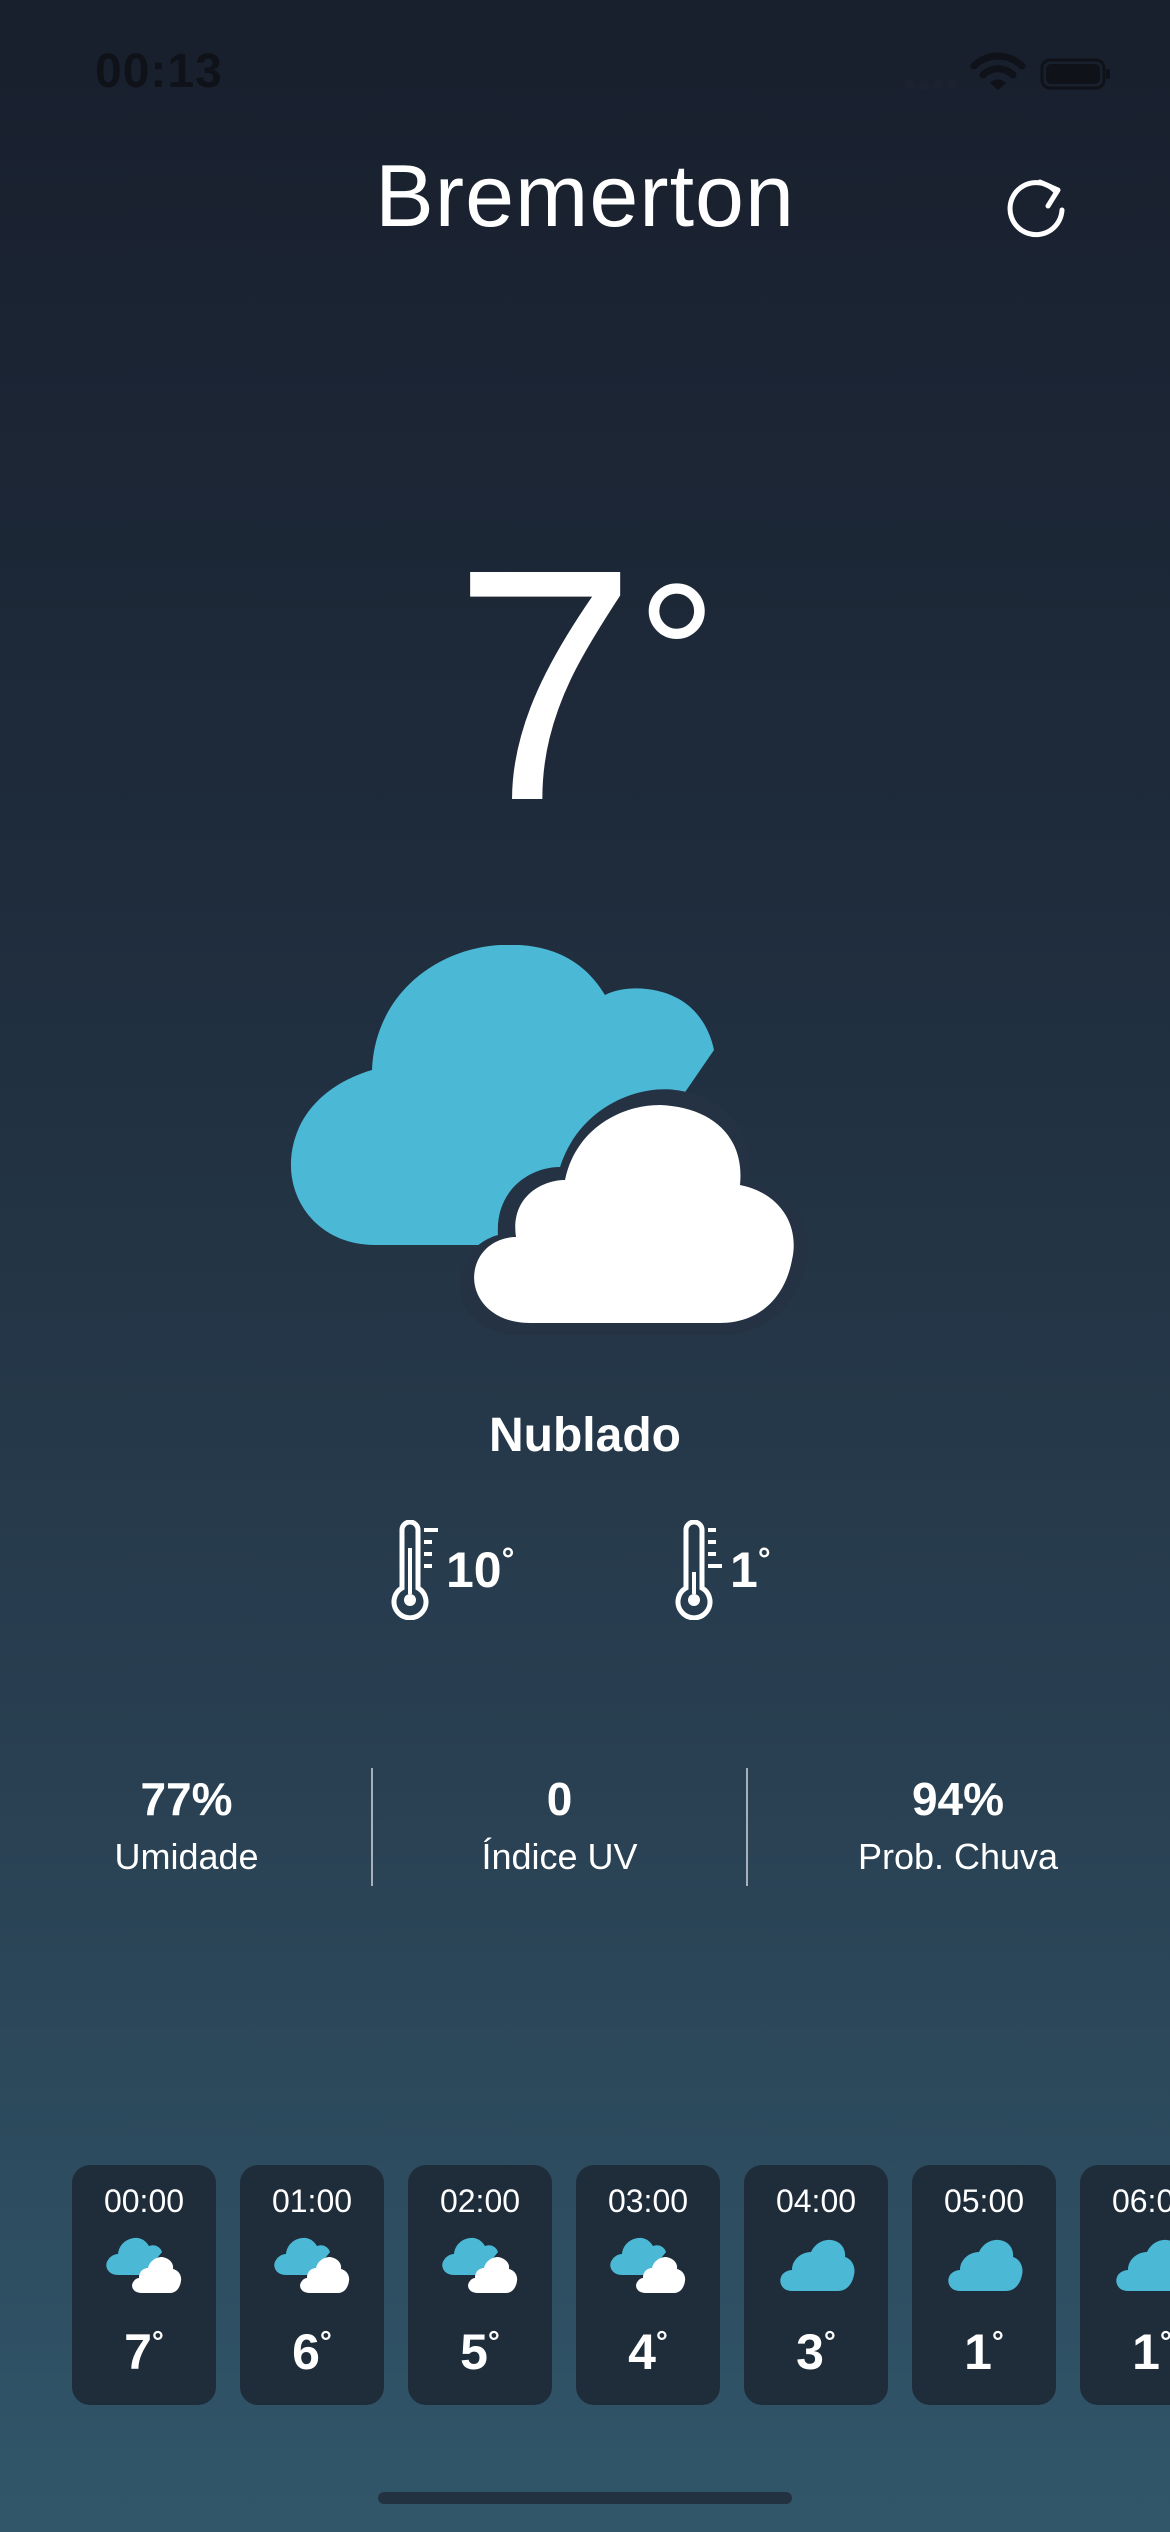  What do you see at coordinates (144, 2201) in the screenshot?
I see `hour-time: 00:00` at bounding box center [144, 2201].